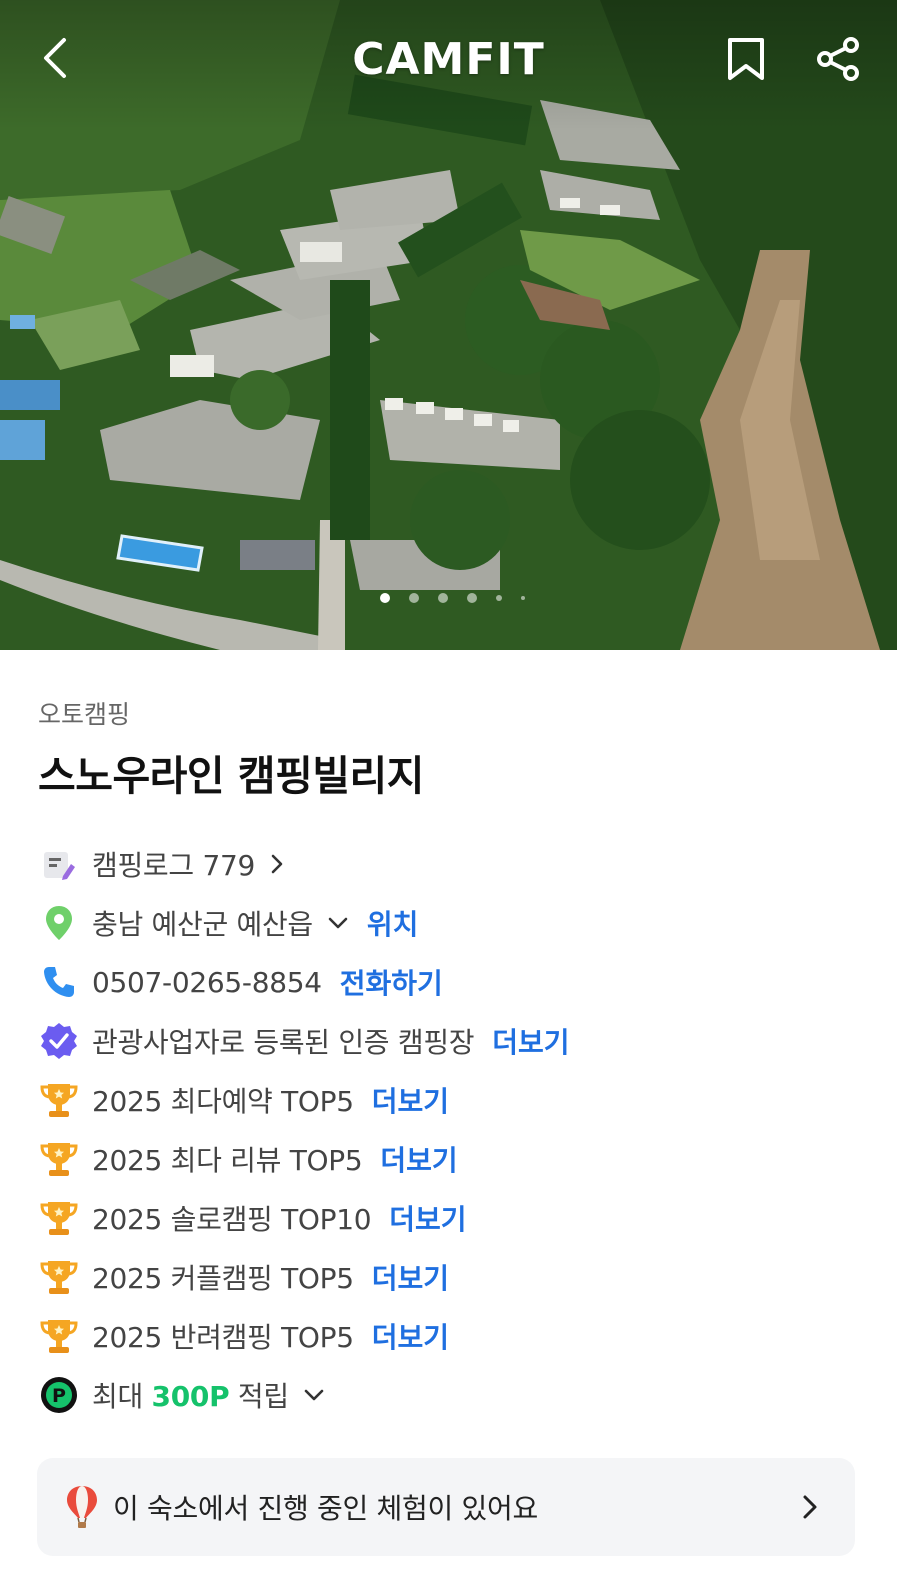  I want to click on bookmark-icon, so click(746, 59).